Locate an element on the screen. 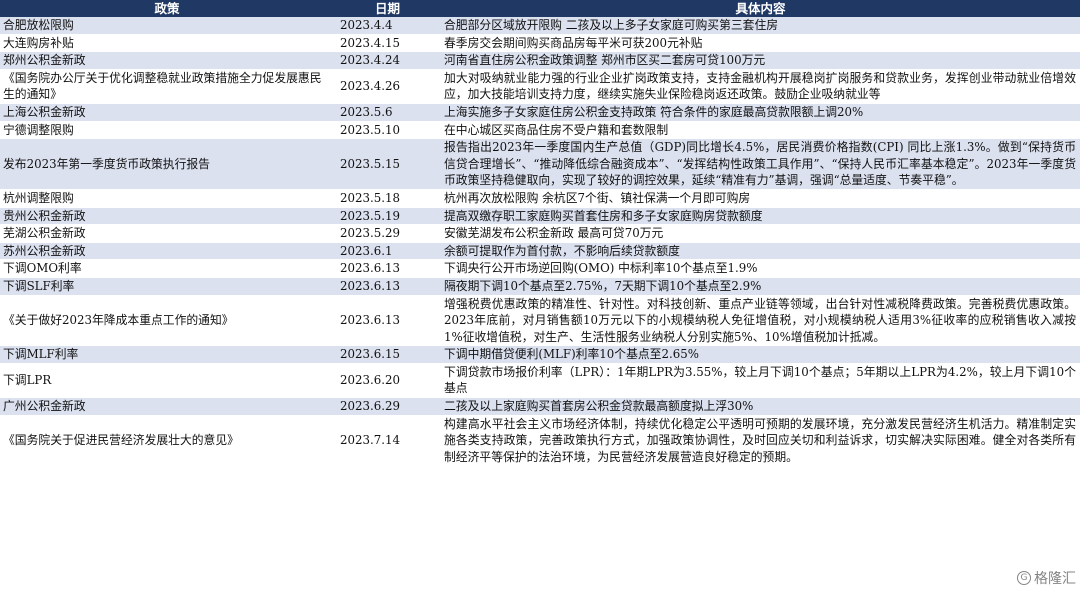 The width and height of the screenshot is (1080, 591). policy-cell: 合肥放松限购 is located at coordinates (167, 26).